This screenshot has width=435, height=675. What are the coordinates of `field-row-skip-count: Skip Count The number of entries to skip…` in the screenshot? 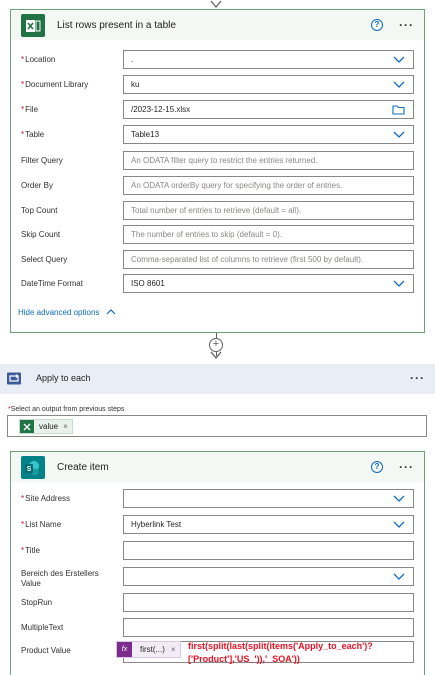 It's located at (217, 235).